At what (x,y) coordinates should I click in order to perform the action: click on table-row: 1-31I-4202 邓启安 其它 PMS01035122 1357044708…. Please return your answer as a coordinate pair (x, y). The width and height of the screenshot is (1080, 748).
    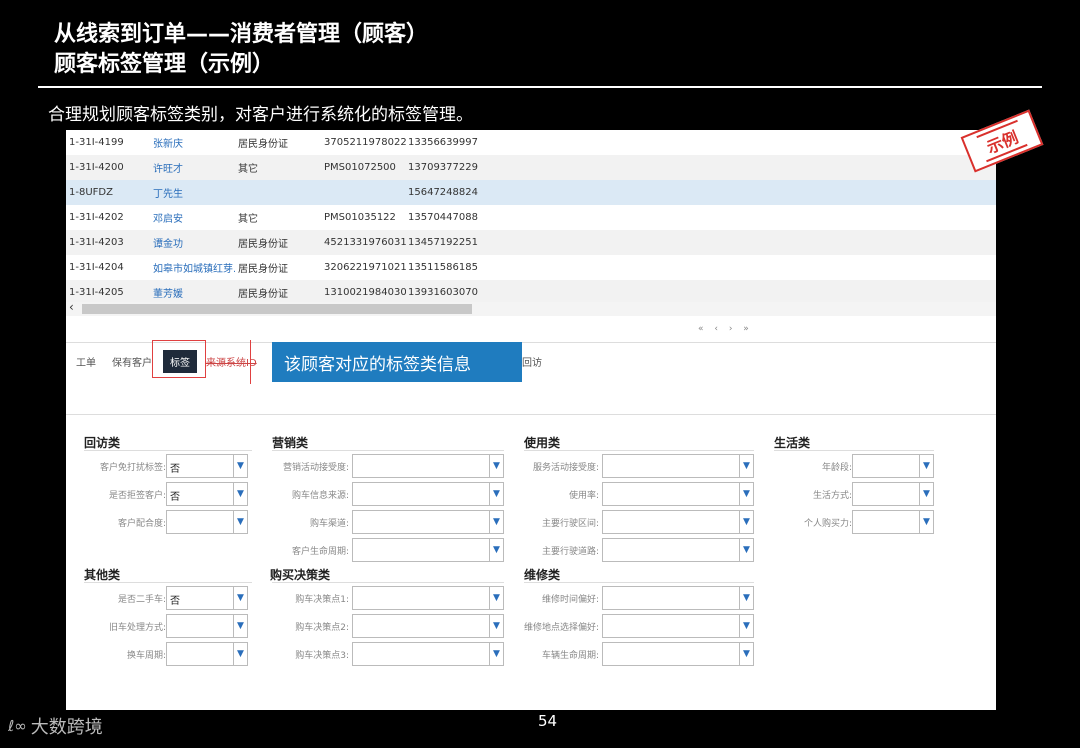
    Looking at the image, I should click on (531, 217).